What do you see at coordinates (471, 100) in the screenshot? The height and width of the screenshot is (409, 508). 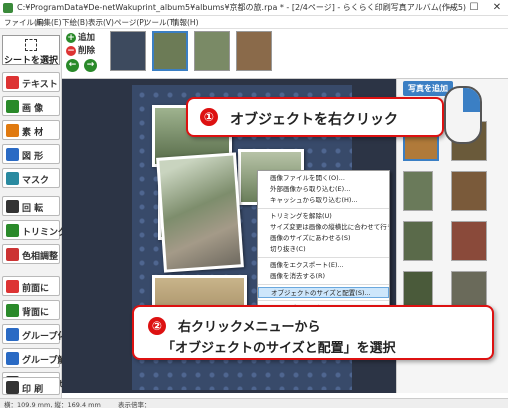 I see `mouse-right-button-icon` at bounding box center [471, 100].